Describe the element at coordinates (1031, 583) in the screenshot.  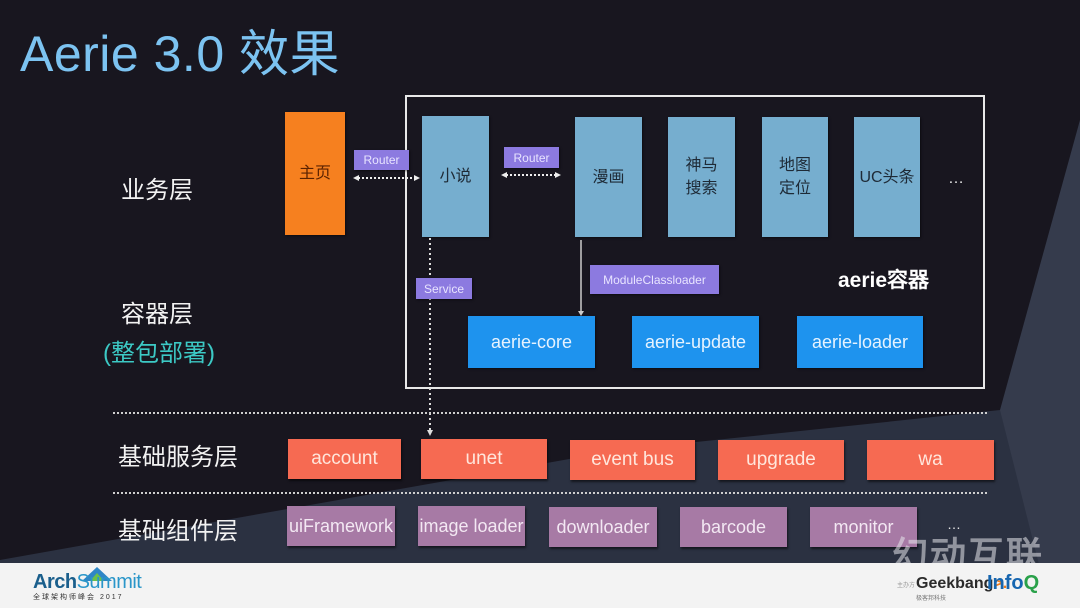
I see `infoq-logo-accent: Q` at that location.